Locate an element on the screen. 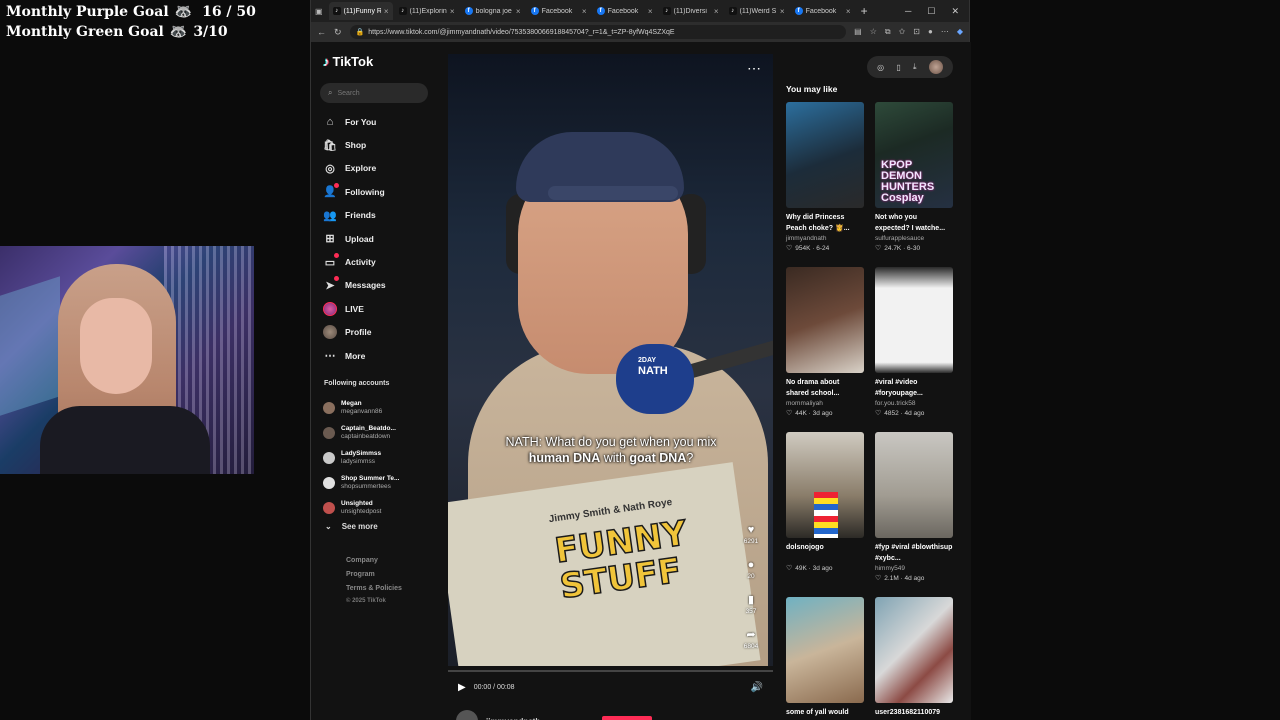  back-button: ← is located at coordinates (321, 32).